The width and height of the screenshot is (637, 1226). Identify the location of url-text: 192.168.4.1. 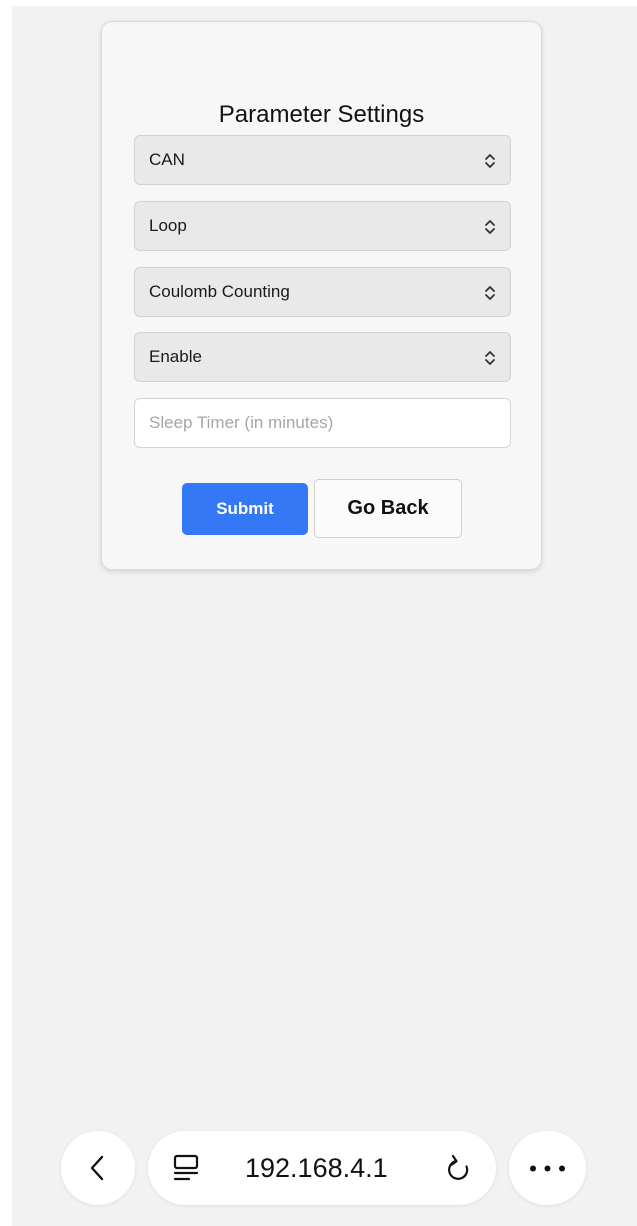
(316, 1168).